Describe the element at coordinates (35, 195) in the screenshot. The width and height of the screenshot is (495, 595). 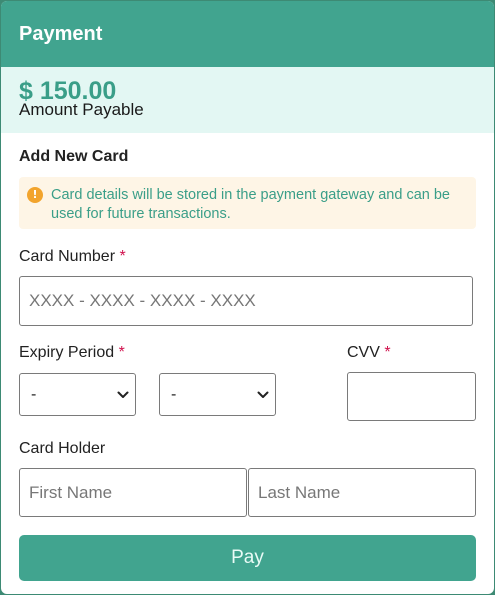
I see `info-icon: !` at that location.